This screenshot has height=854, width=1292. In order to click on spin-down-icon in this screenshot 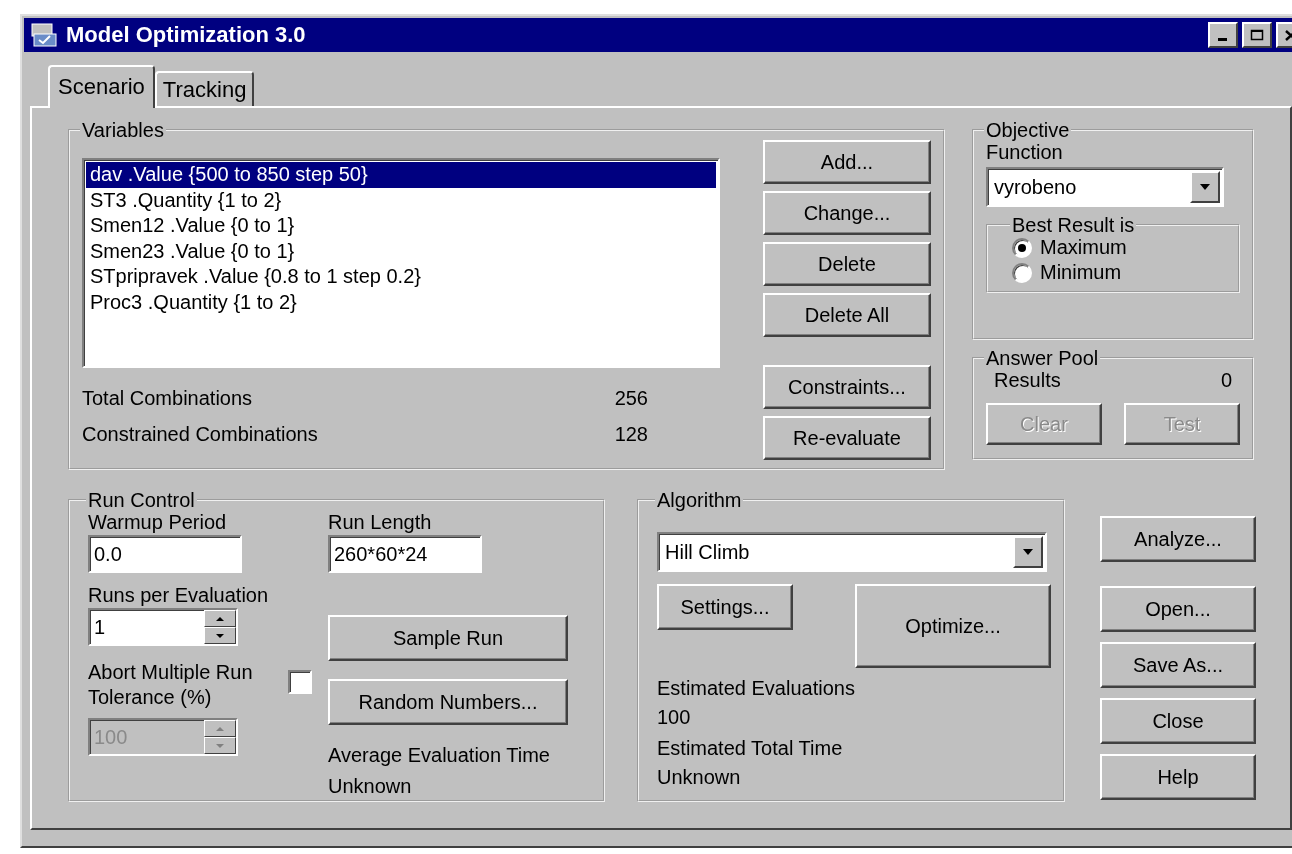, I will do `click(220, 635)`.